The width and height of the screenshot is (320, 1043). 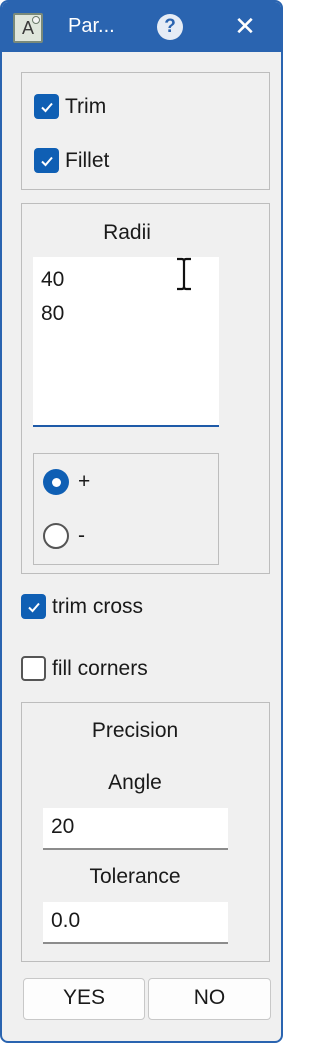 What do you see at coordinates (33, 606) in the screenshot?
I see `trim-cross-check-icon` at bounding box center [33, 606].